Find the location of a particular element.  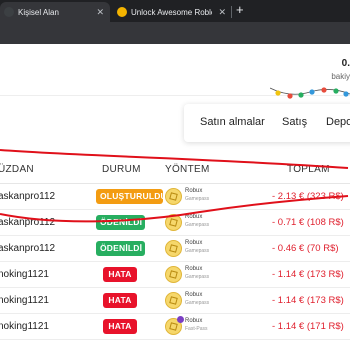

robux-fastpass-icon is located at coordinates (174, 325).